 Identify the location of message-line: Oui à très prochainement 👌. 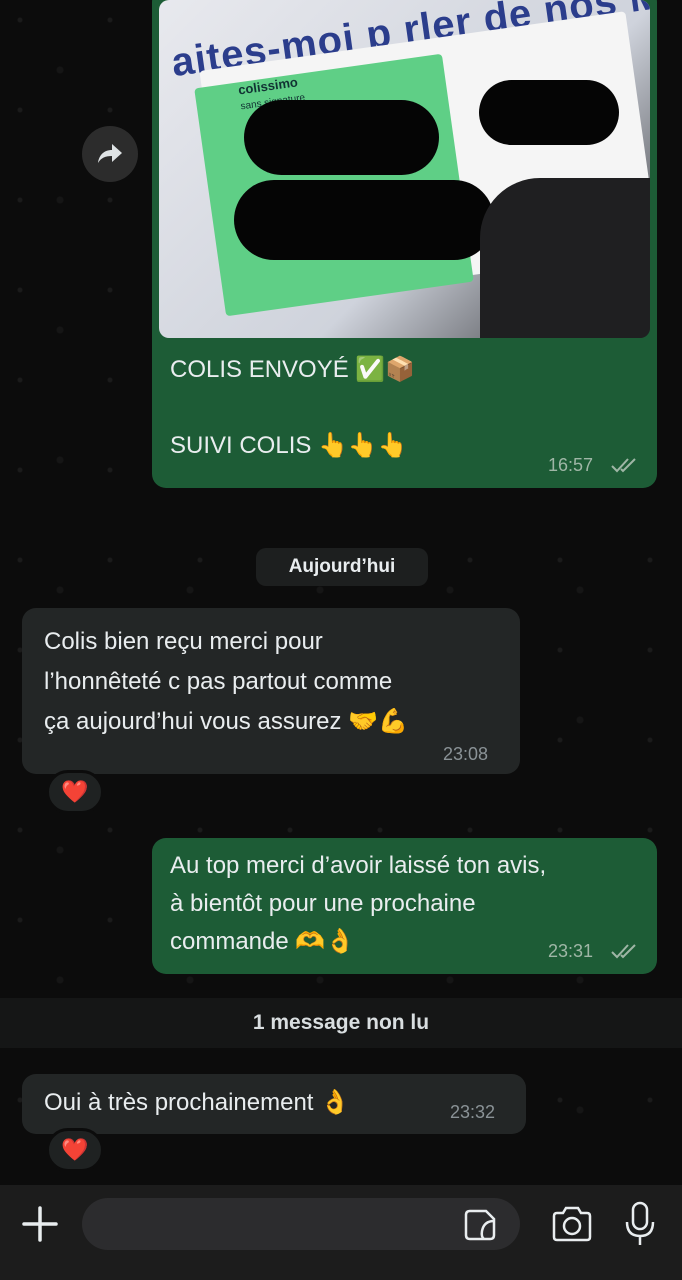
(197, 1102).